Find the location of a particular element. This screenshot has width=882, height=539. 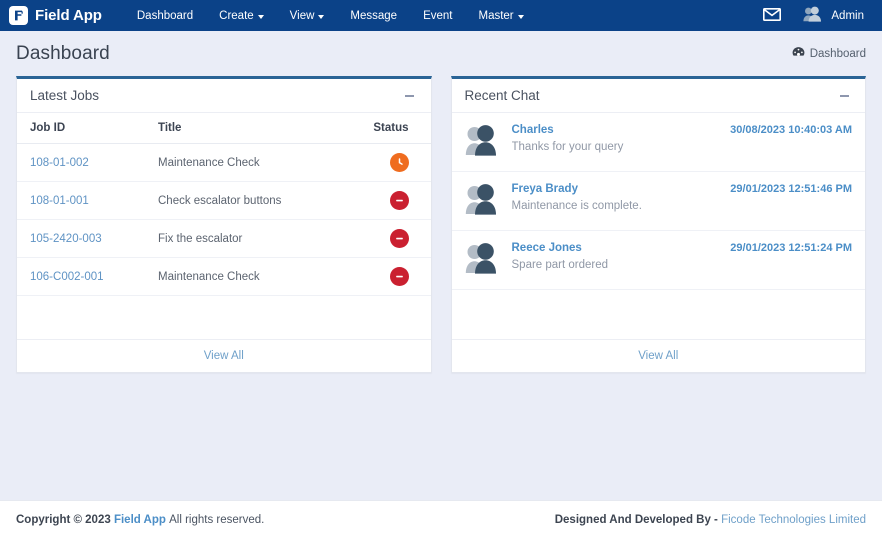

nav-item-event: Event is located at coordinates (437, 15).